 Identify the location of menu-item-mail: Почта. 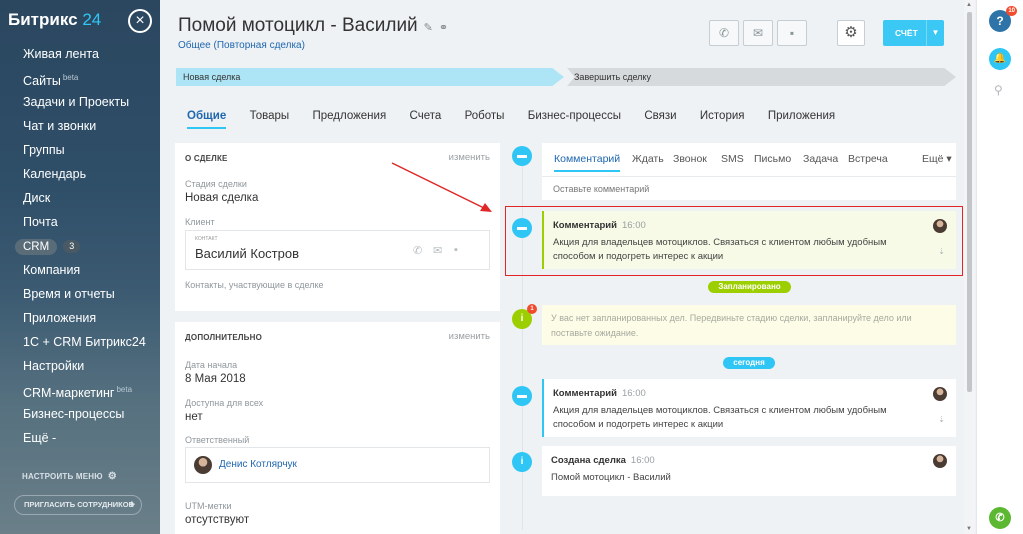
(80, 222).